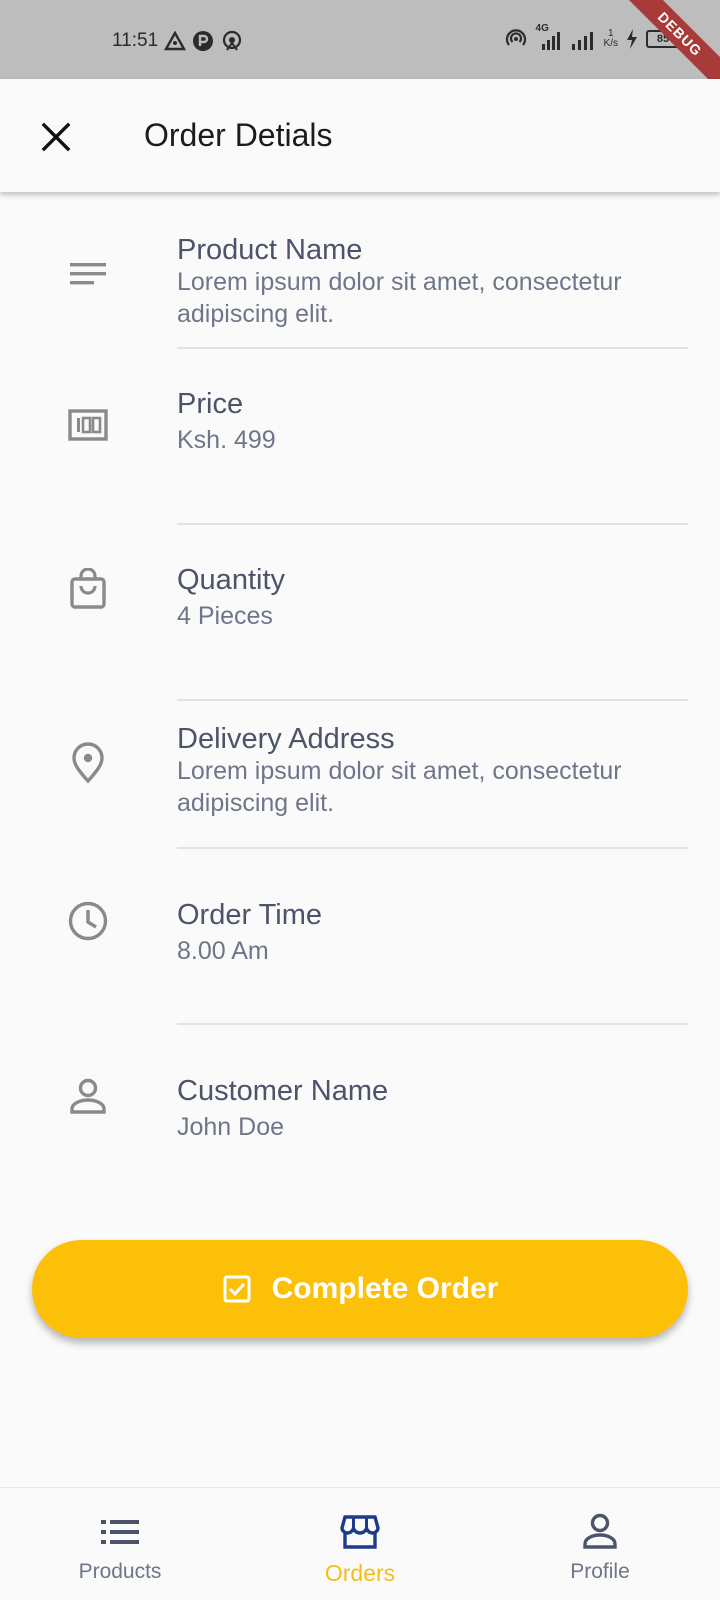 This screenshot has height=1600, width=720. I want to click on detail-value: 4 Pieces, so click(225, 616).